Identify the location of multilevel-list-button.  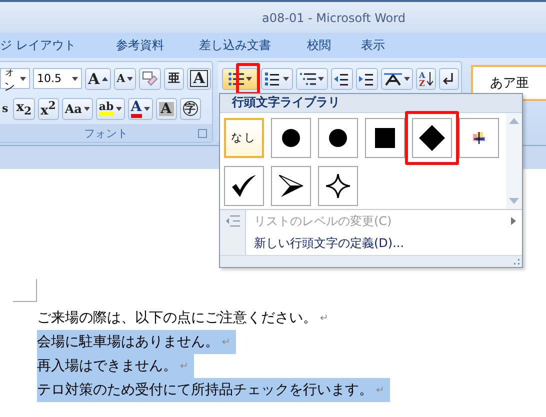
(312, 79).